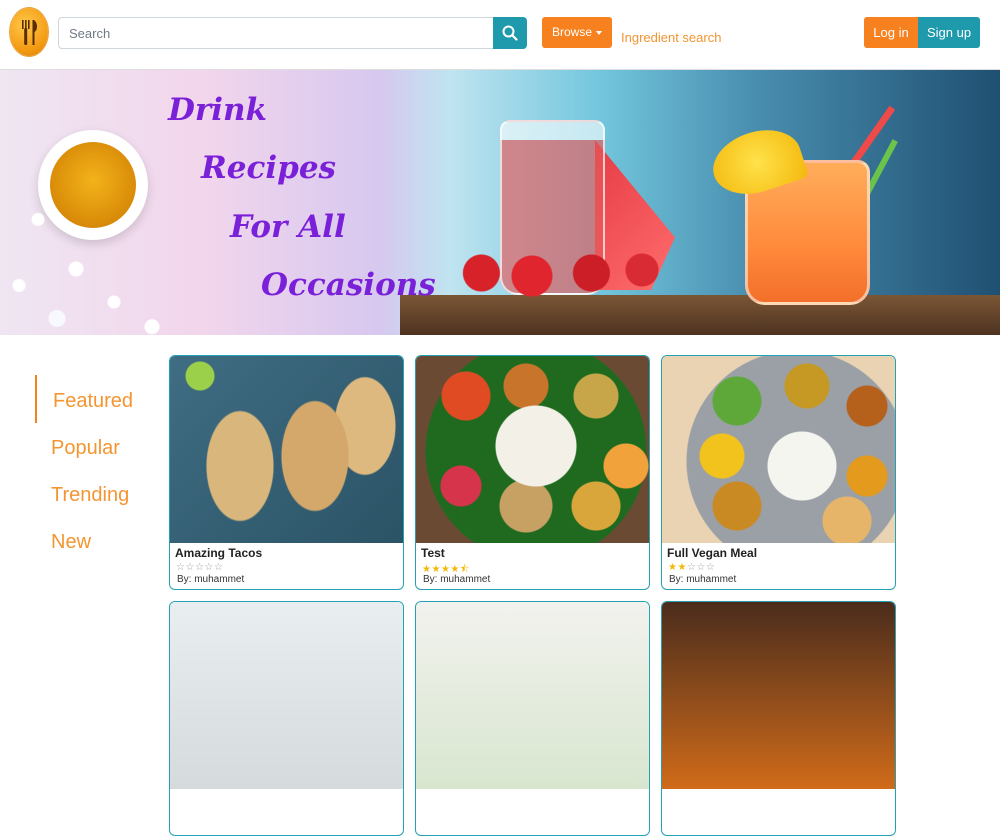 The width and height of the screenshot is (1000, 836). Describe the element at coordinates (218, 553) in the screenshot. I see `recipe-title: Amazing Tacos` at that location.